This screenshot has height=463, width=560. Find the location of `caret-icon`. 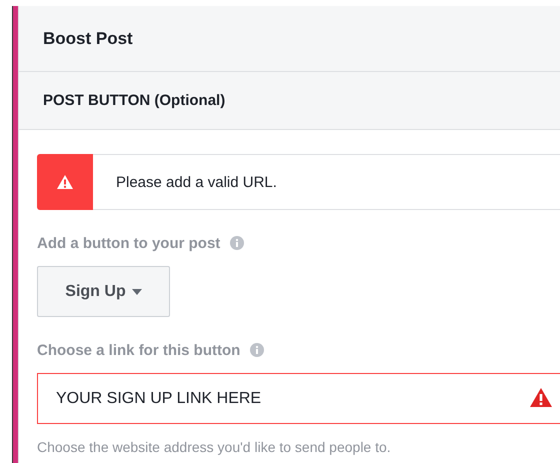

caret-icon is located at coordinates (137, 291).